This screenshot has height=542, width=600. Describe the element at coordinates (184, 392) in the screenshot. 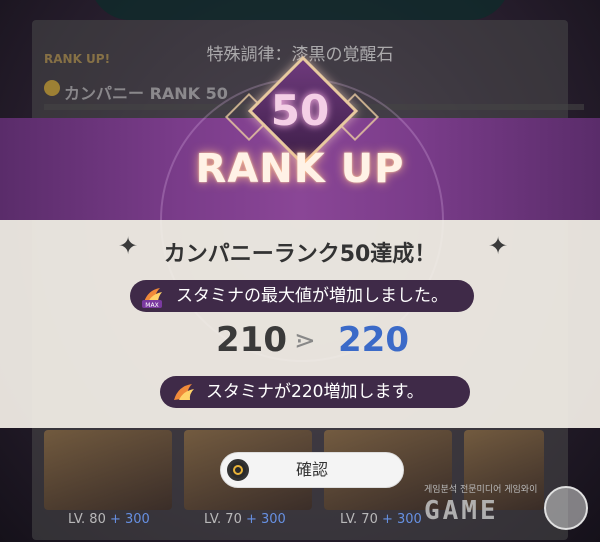

I see `stamina-icon` at that location.